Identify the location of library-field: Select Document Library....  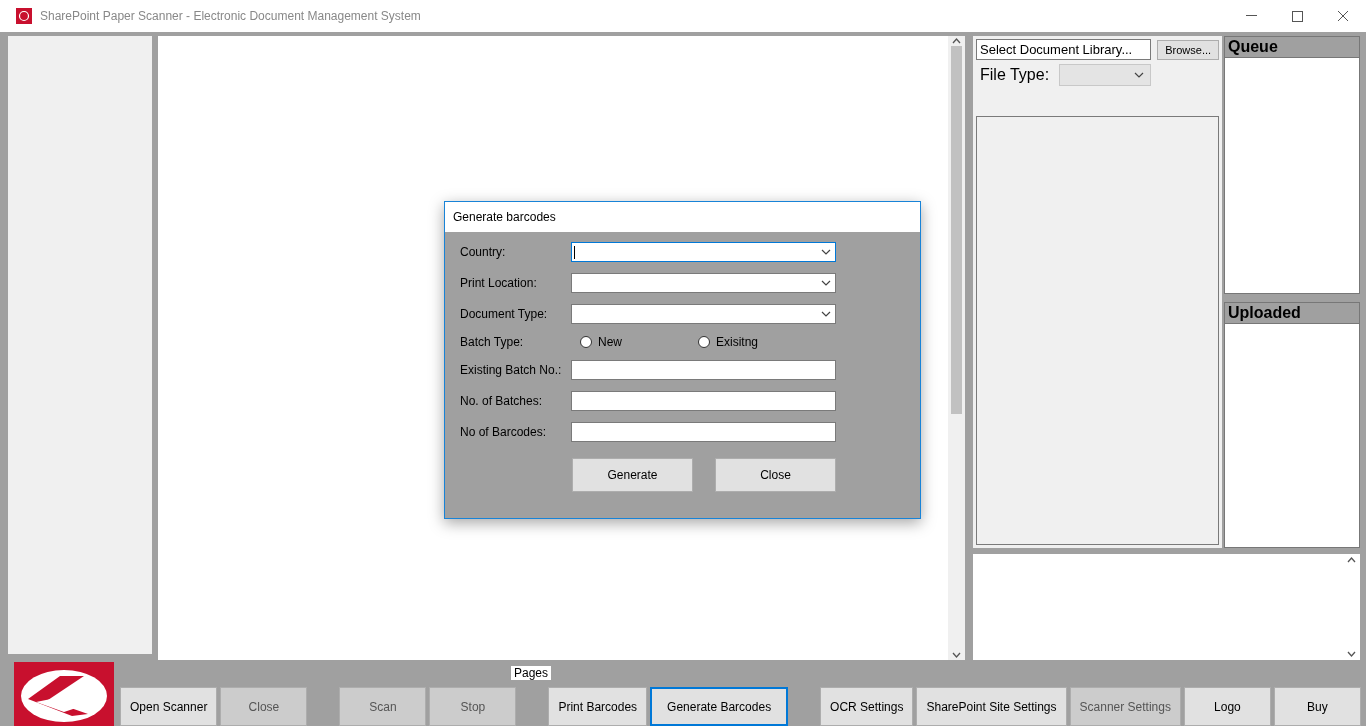
(1064, 49).